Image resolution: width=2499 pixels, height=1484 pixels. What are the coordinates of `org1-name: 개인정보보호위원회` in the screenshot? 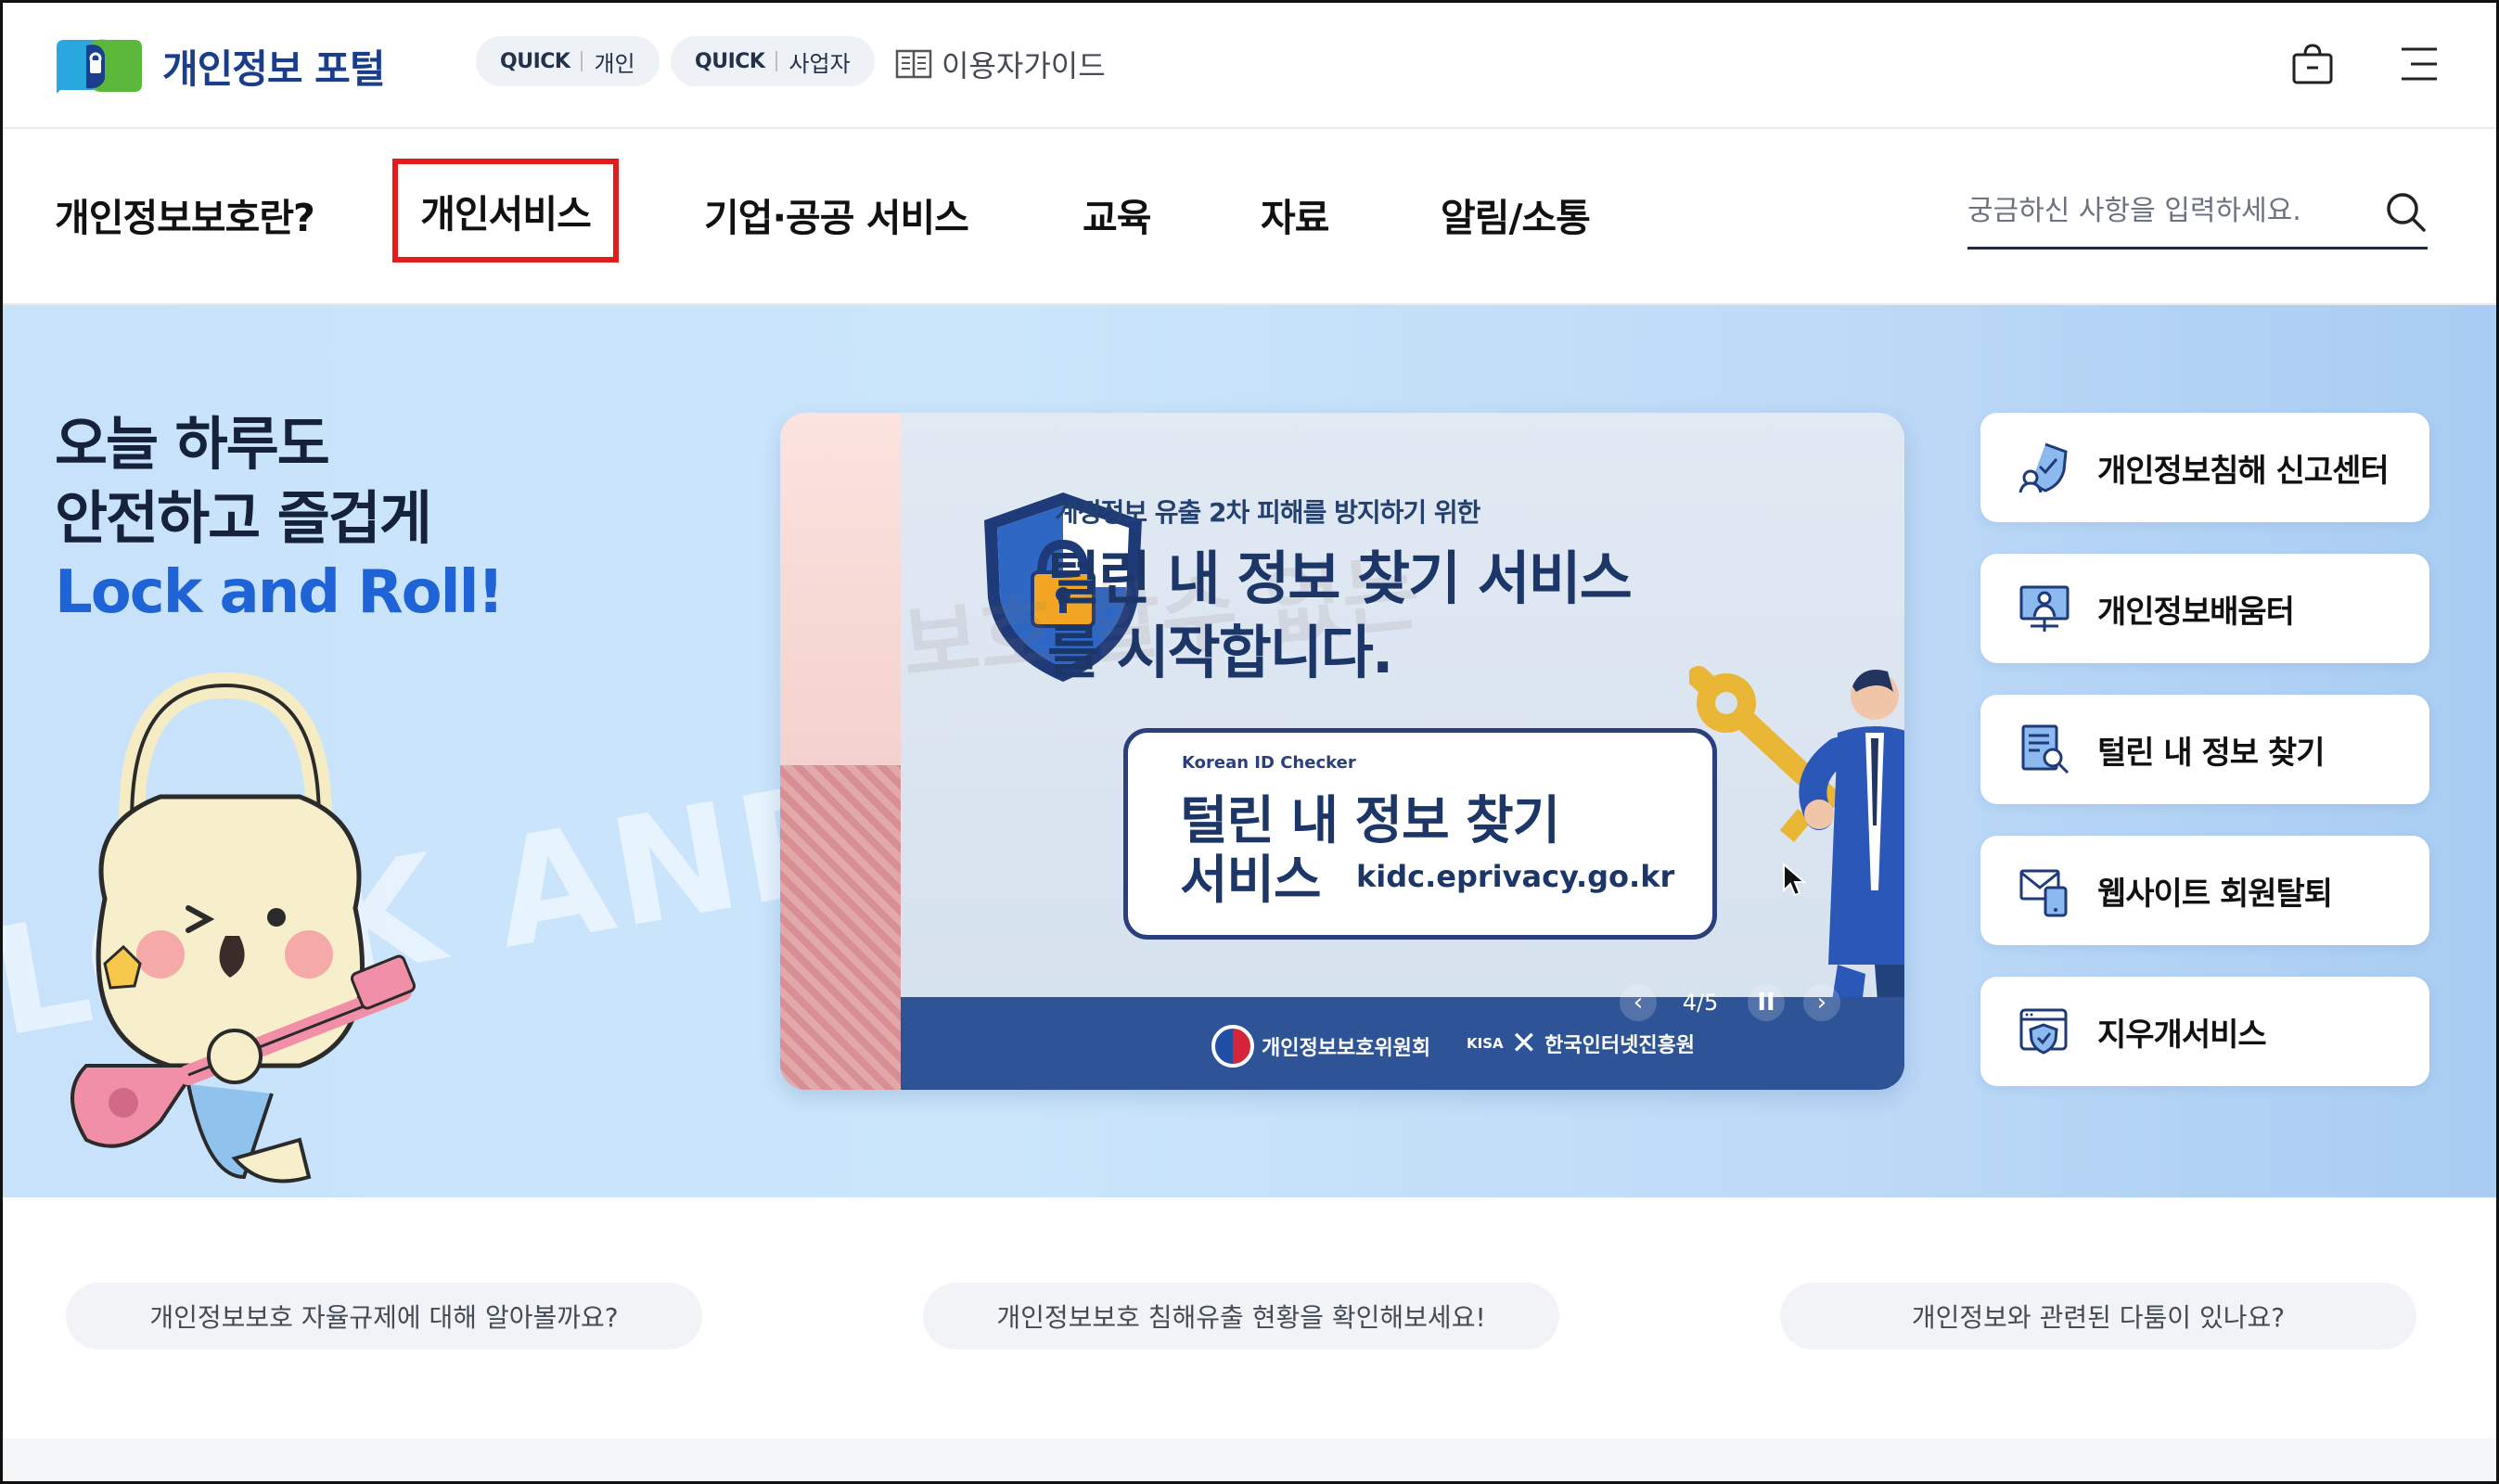 It's located at (1346, 1048).